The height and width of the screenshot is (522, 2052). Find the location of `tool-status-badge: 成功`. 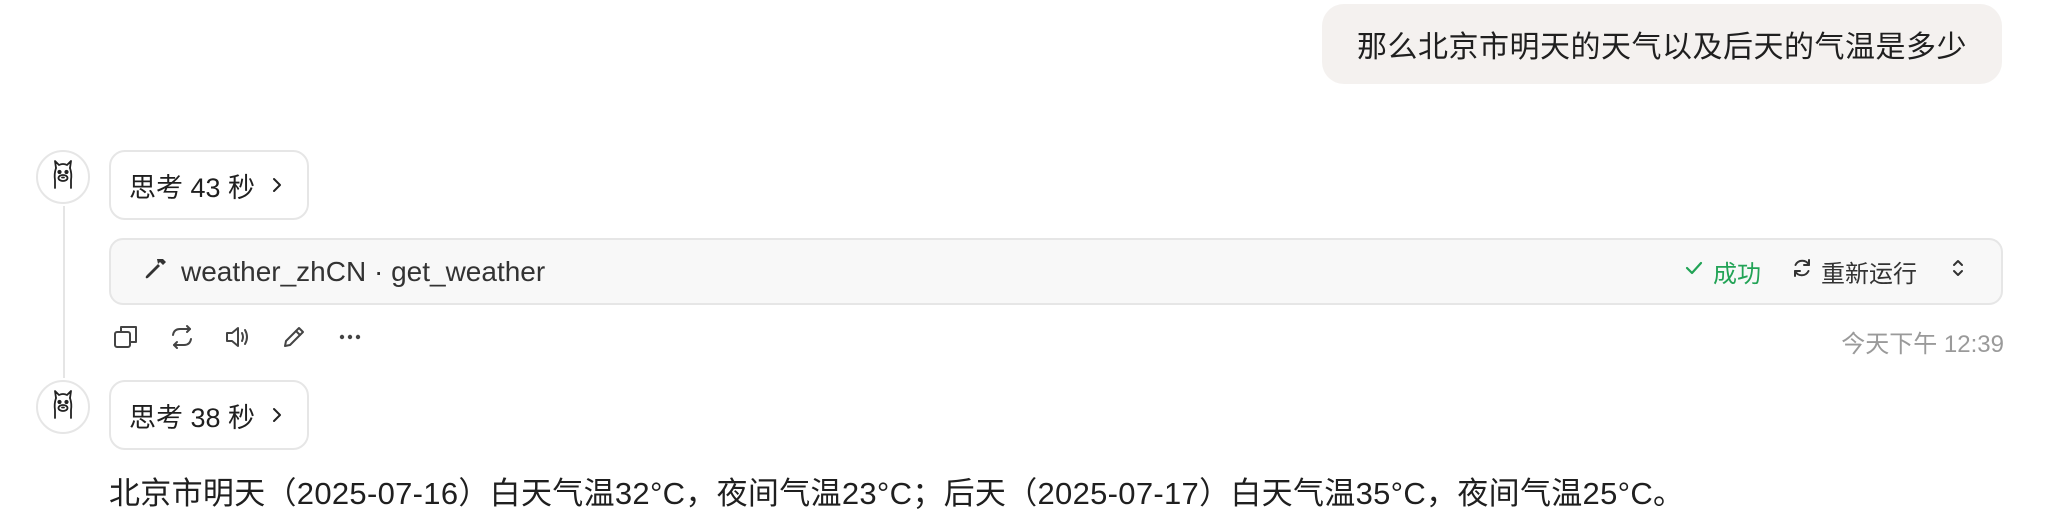

tool-status-badge: 成功 is located at coordinates (1722, 271).